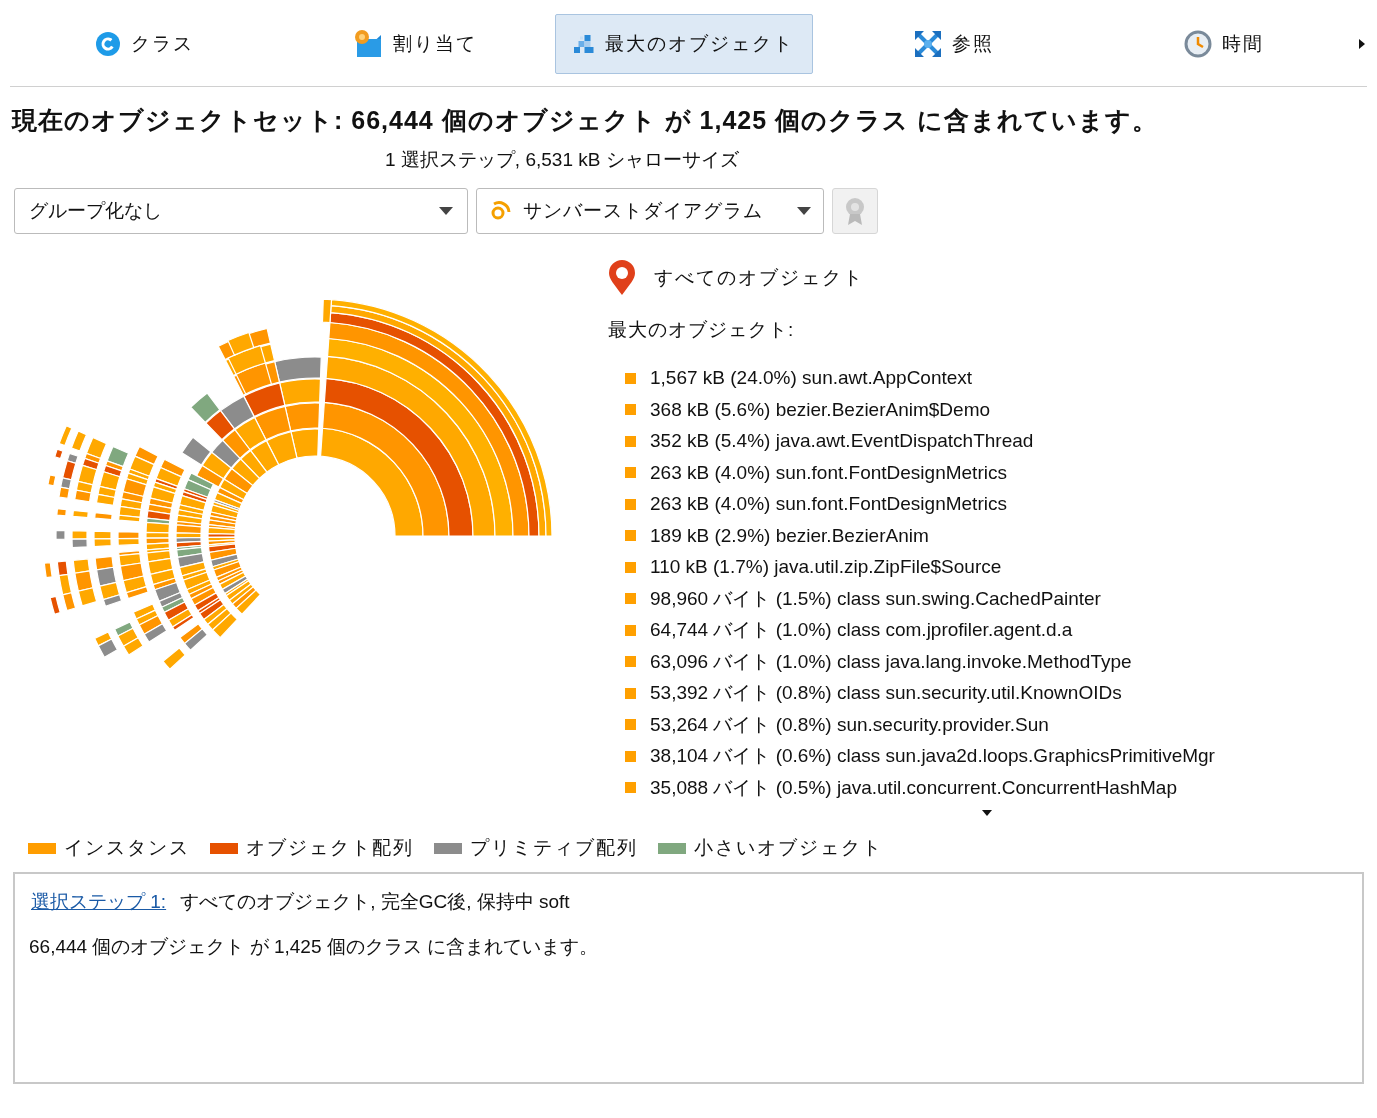  Describe the element at coordinates (875, 598) in the screenshot. I see `object-item: 98,960 バイト (1.5%) class sun.swing.CachedPainter` at that location.